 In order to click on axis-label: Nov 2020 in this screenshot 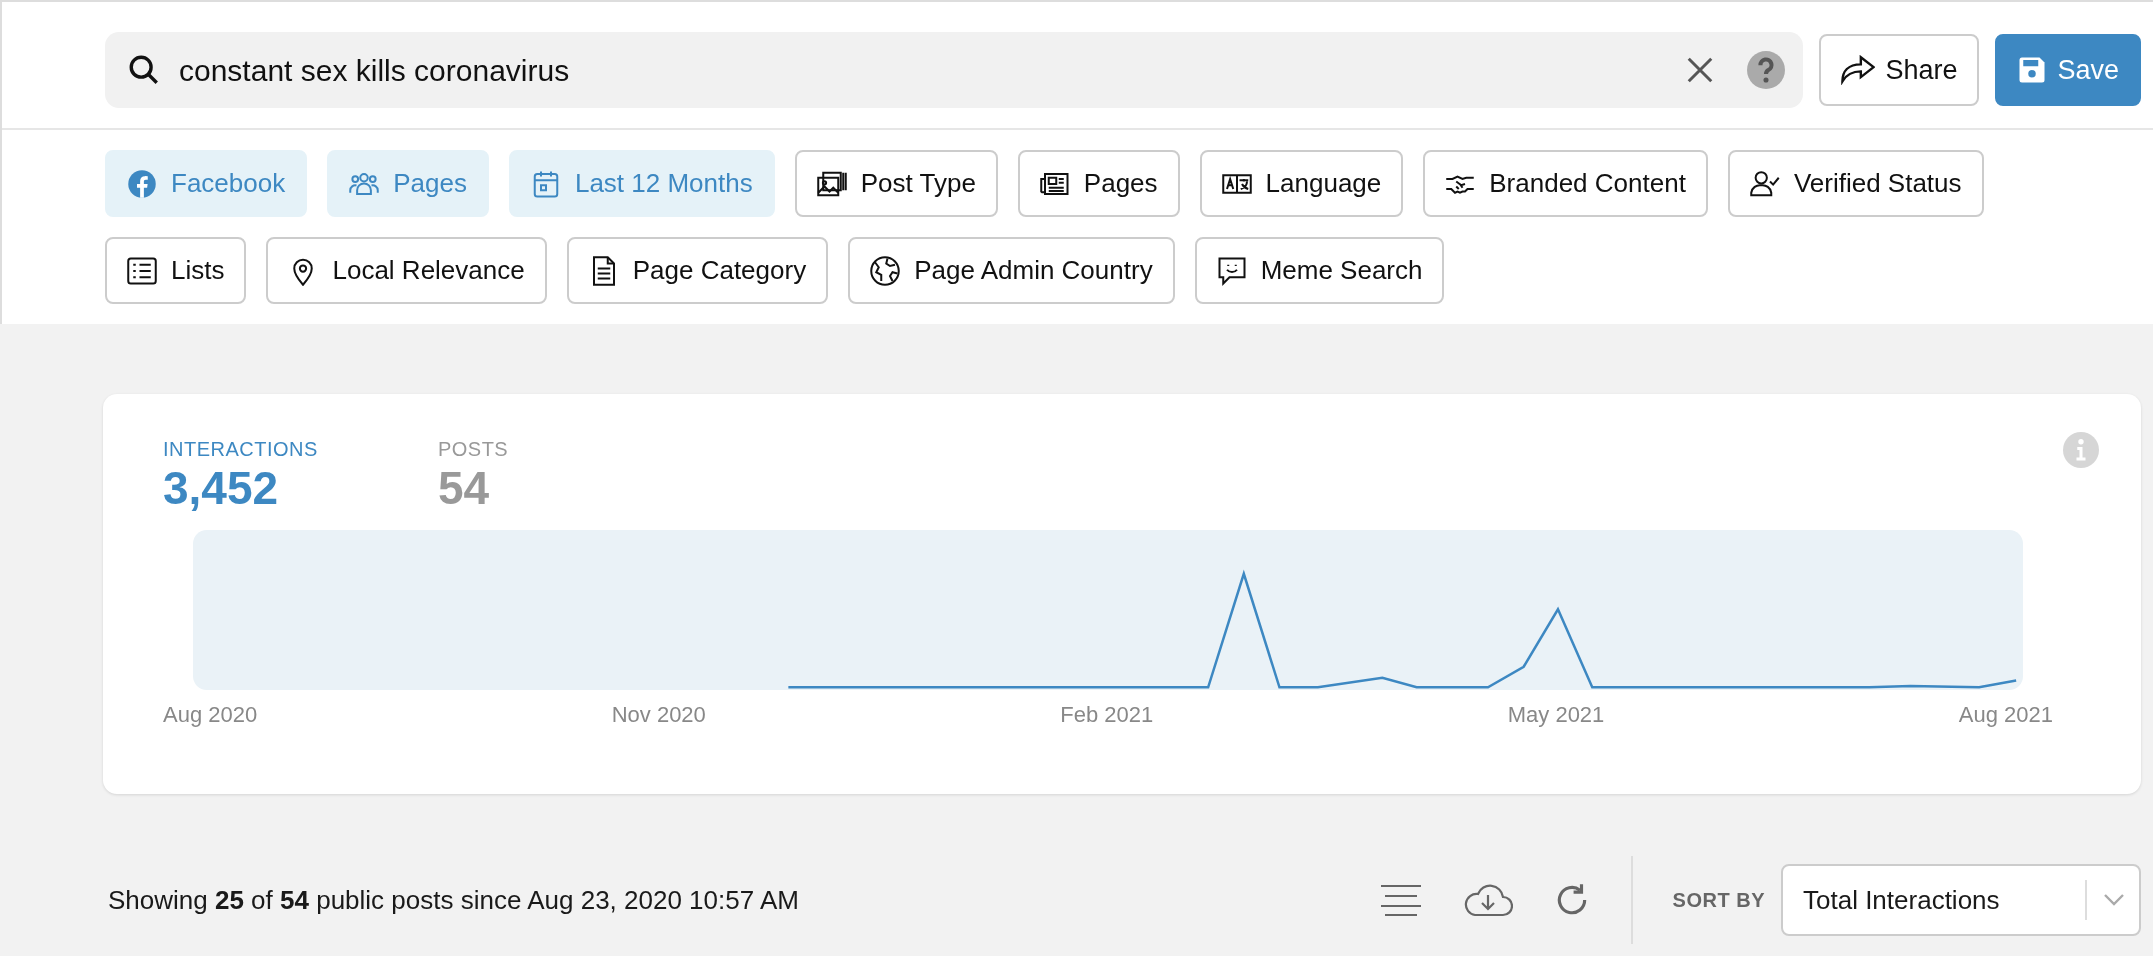, I will do `click(658, 715)`.